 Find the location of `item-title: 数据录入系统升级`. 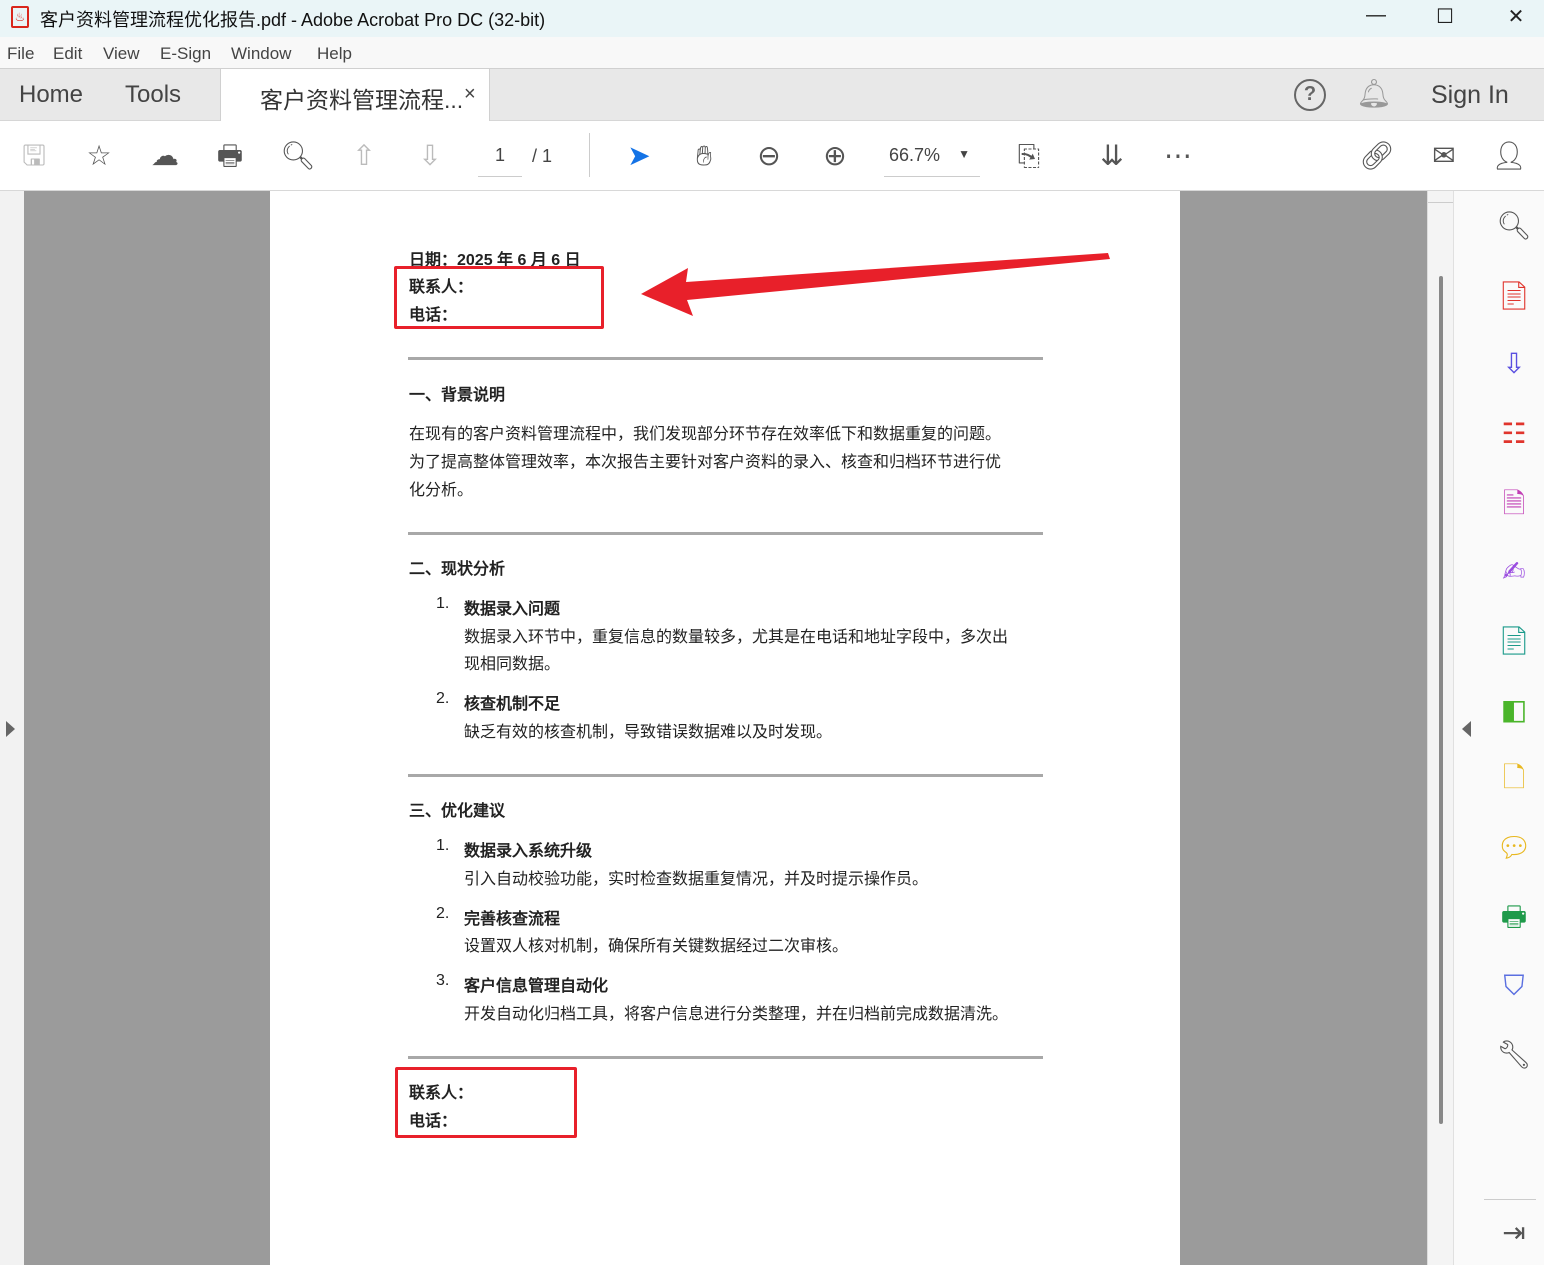

item-title: 数据录入系统升级 is located at coordinates (528, 851).